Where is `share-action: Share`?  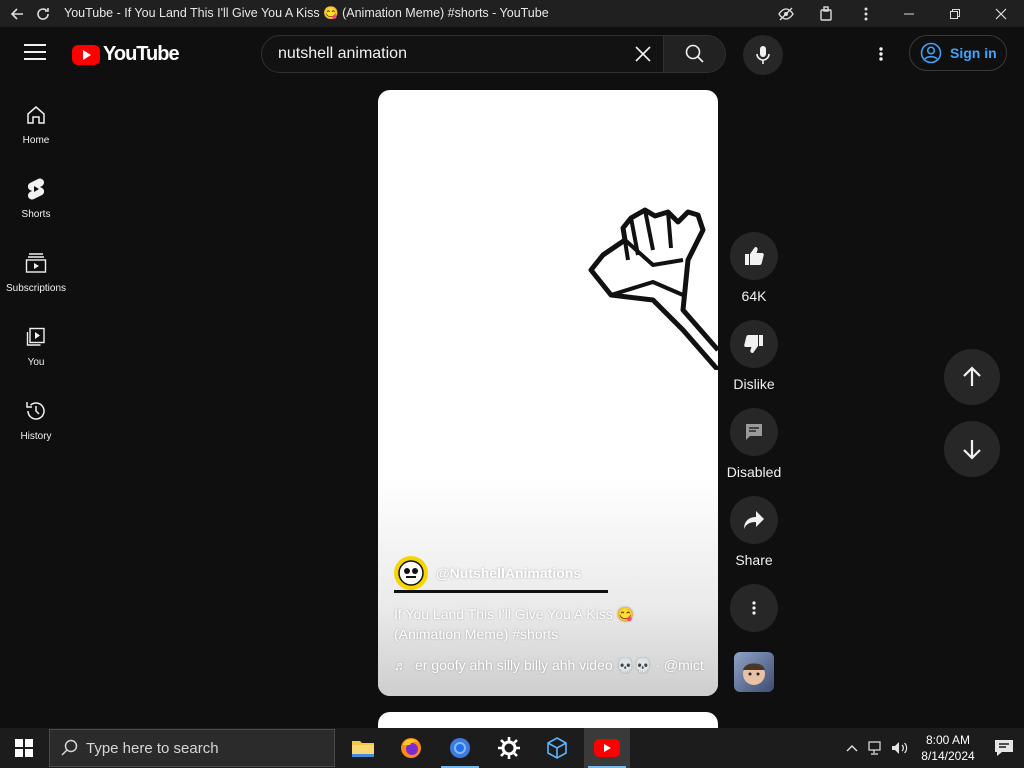 share-action: Share is located at coordinates (754, 532).